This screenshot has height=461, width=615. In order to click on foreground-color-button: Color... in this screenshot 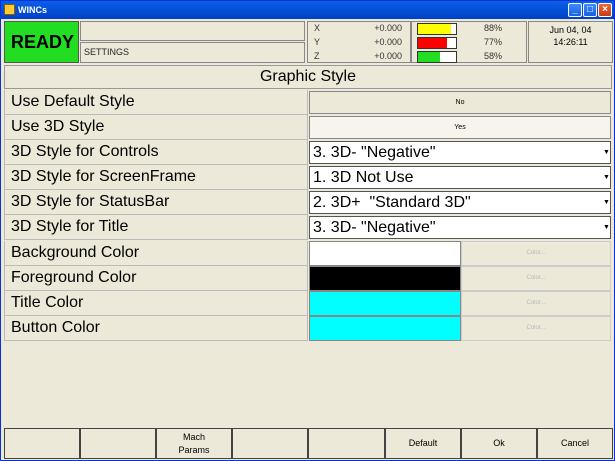, I will do `click(536, 278)`.